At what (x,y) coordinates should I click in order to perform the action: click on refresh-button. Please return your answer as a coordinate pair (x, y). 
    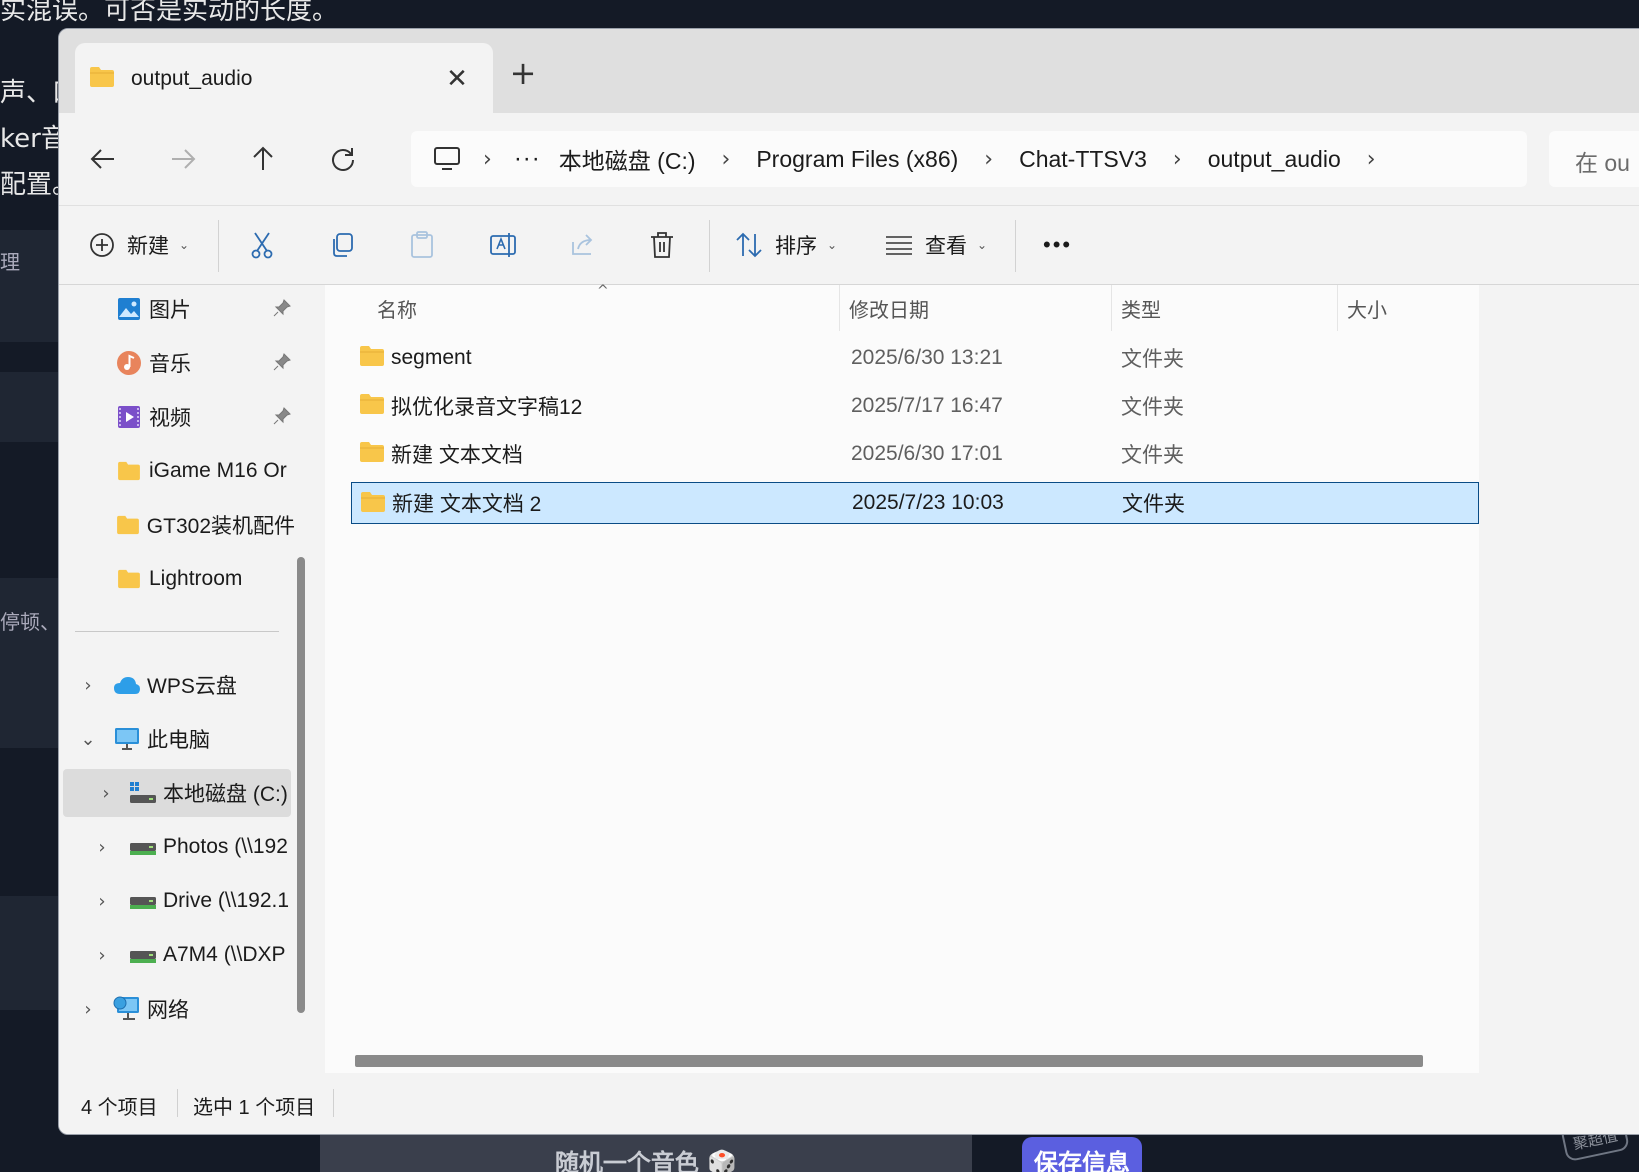
    Looking at the image, I should click on (343, 159).